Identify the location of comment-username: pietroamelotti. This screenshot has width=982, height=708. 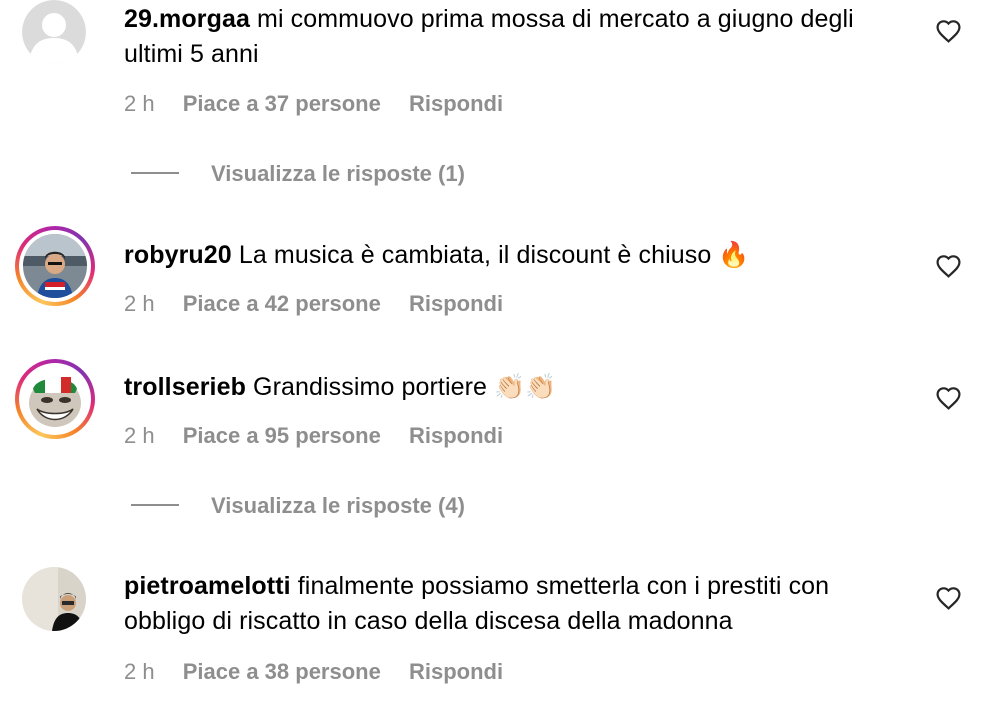
(207, 586).